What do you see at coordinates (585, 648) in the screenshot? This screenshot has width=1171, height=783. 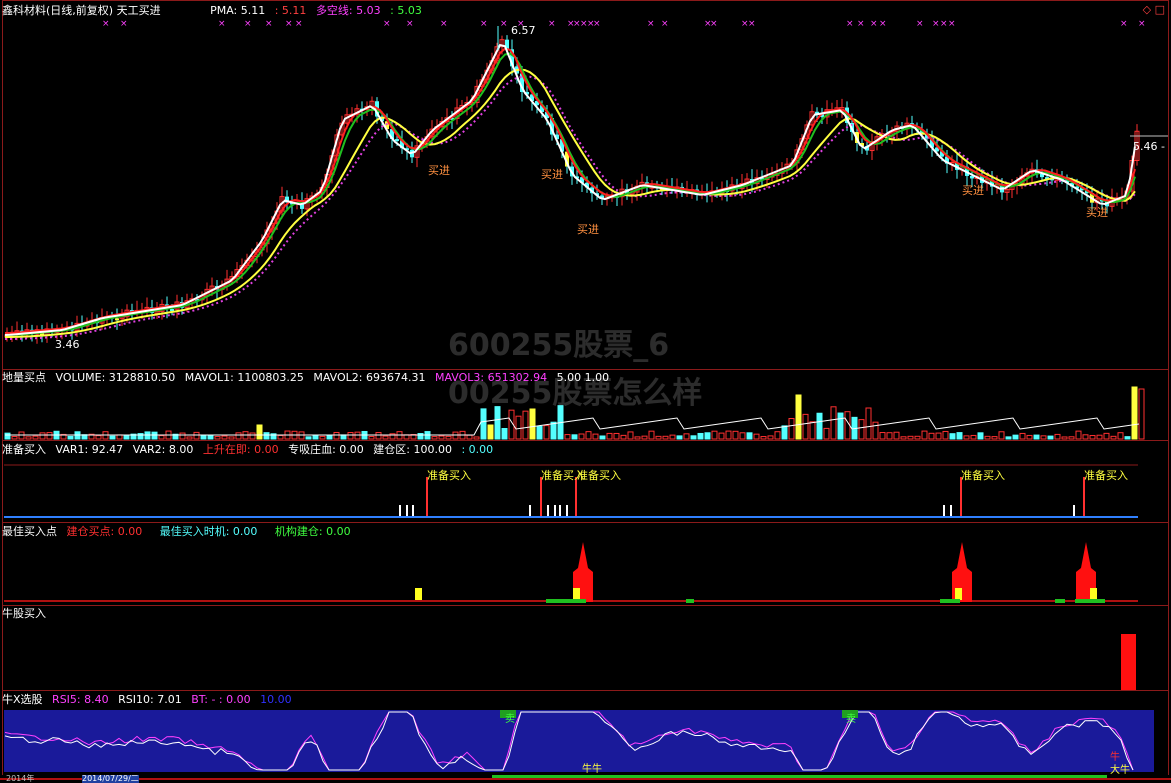 I see `bull-panel` at bounding box center [585, 648].